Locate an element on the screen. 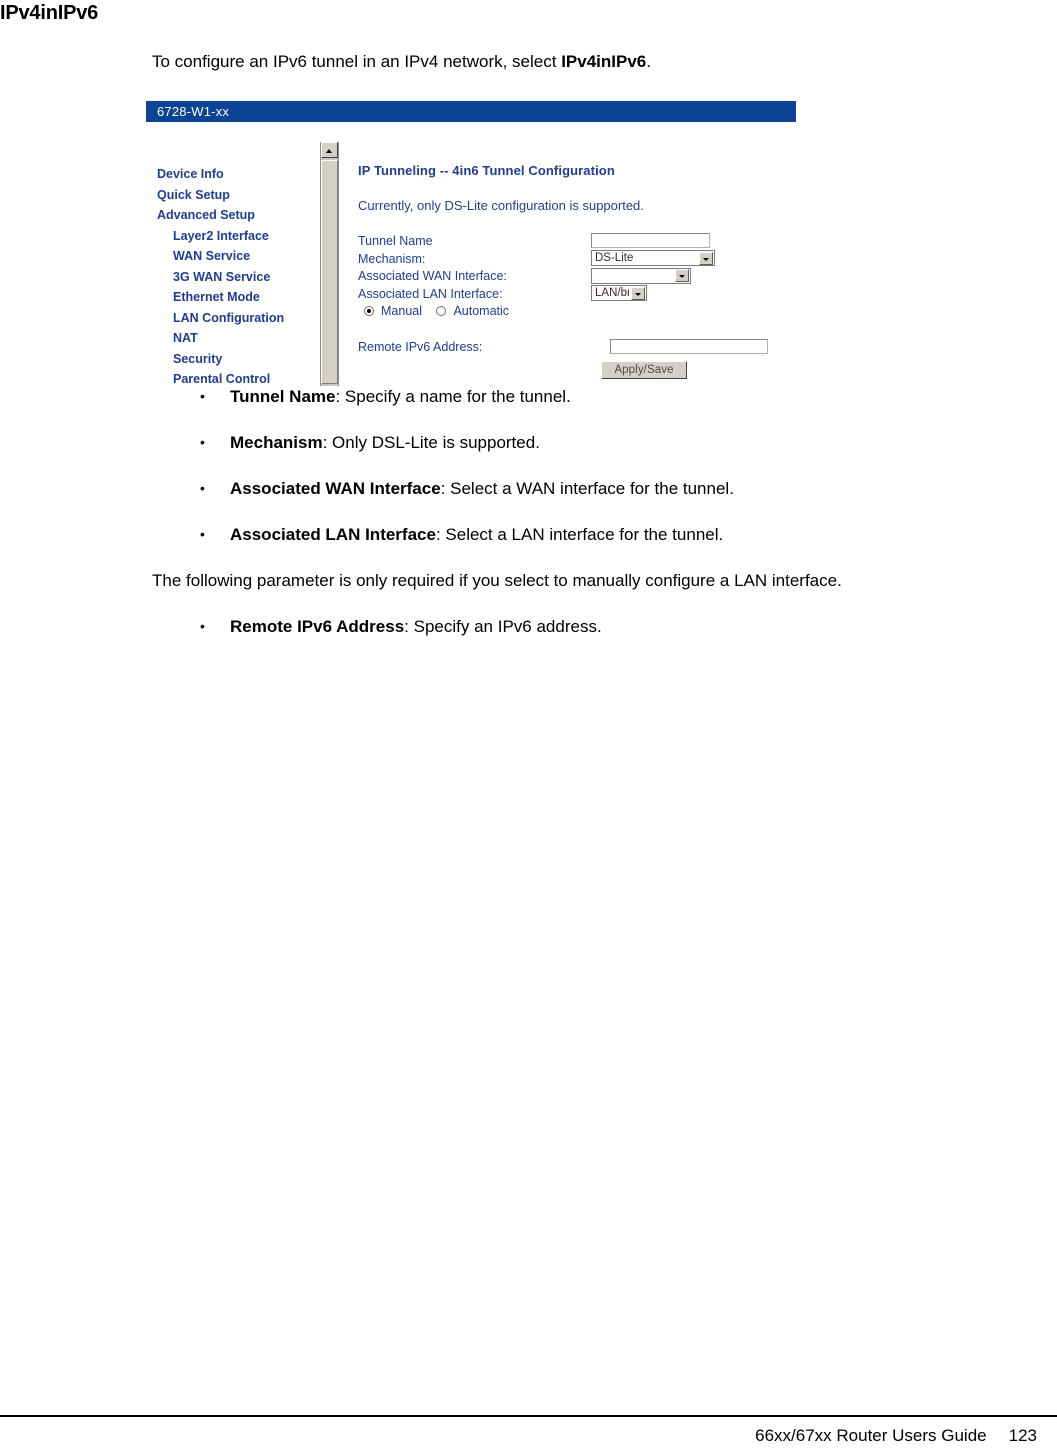 The height and width of the screenshot is (1453, 1057). form-row-lan-interface: Associated LAN Interface: LAN/br0 is located at coordinates (577, 294).